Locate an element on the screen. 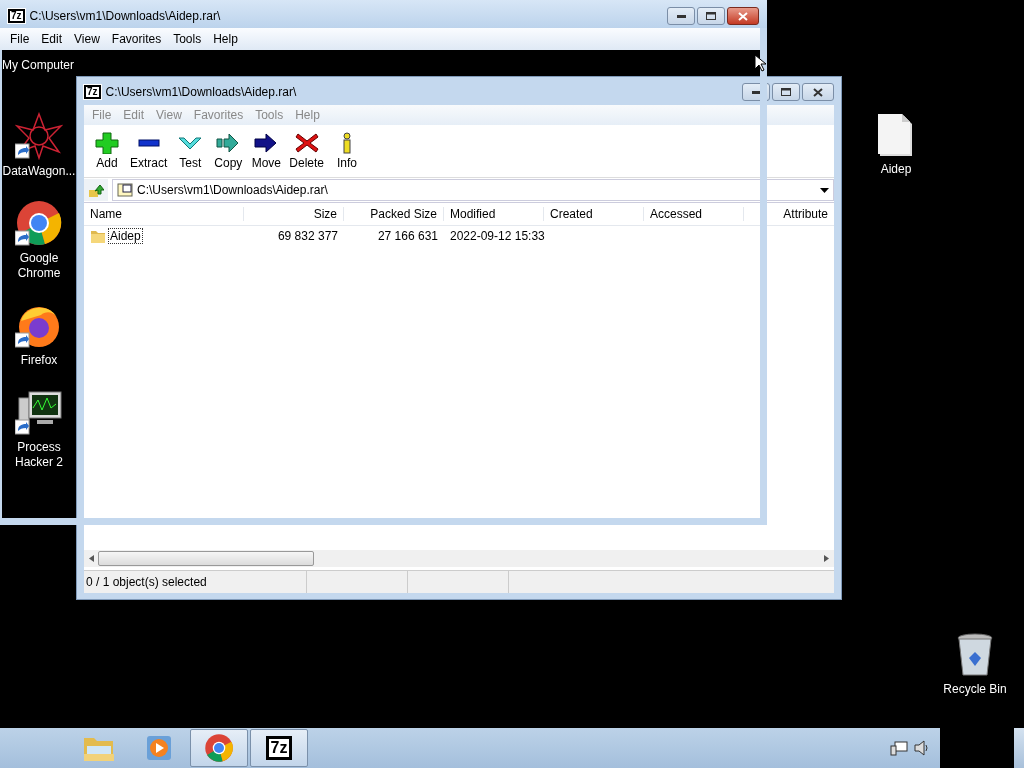 The height and width of the screenshot is (768, 1024). column-header: Modified is located at coordinates (494, 214).